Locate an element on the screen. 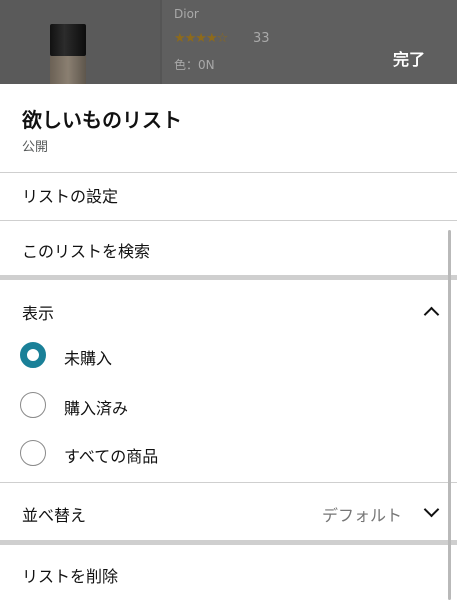 Image resolution: width=457 pixels, height=600 pixels. product-brand: Dior is located at coordinates (186, 14).